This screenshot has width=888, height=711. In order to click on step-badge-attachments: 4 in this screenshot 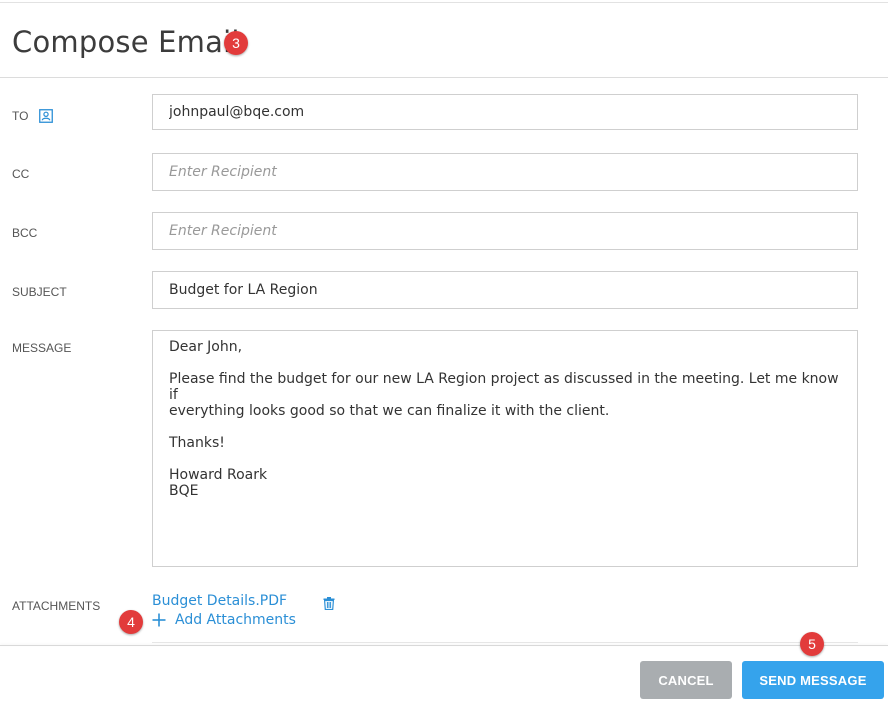, I will do `click(131, 622)`.